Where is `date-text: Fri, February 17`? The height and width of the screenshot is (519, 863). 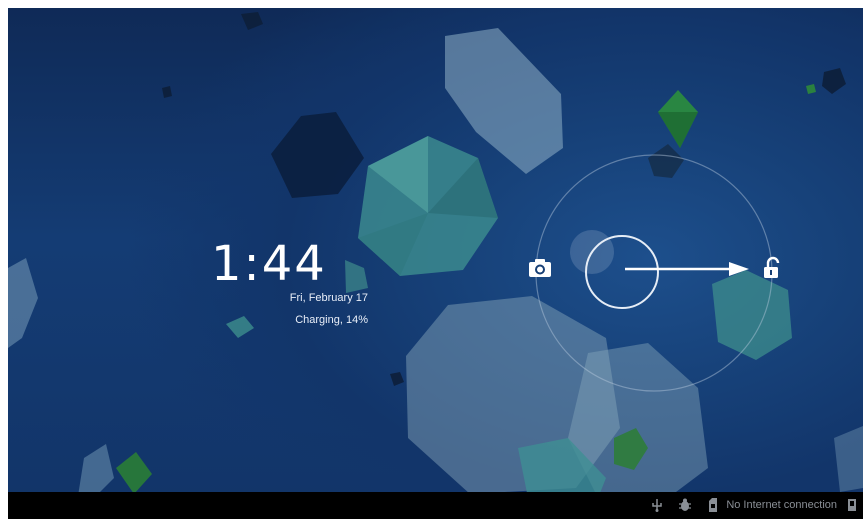 date-text: Fri, February 17 is located at coordinates (328, 298).